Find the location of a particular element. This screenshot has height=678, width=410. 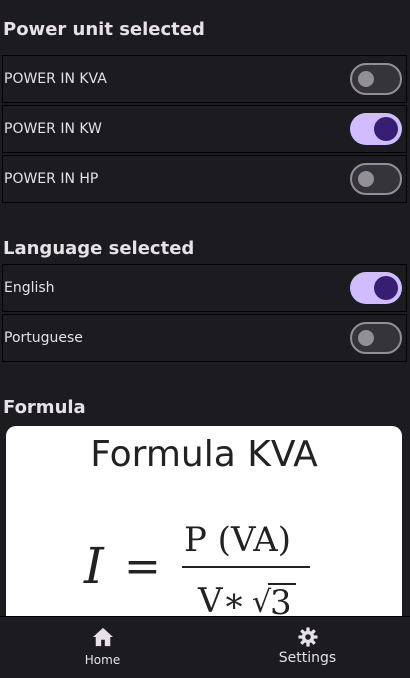

sqrt-symbol: √ is located at coordinates (262, 602).